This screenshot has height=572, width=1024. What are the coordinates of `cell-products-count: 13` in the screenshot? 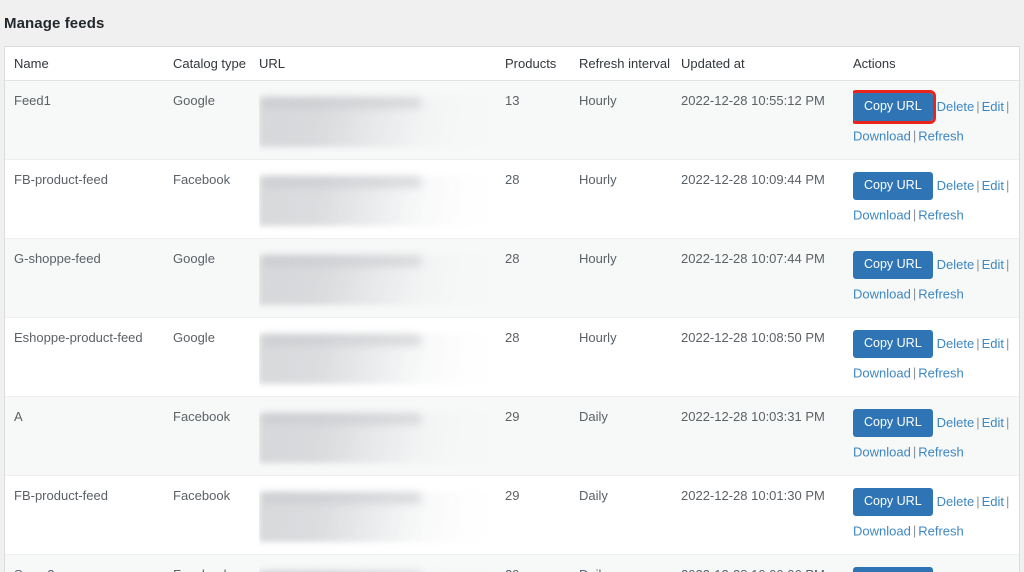 It's located at (542, 120).